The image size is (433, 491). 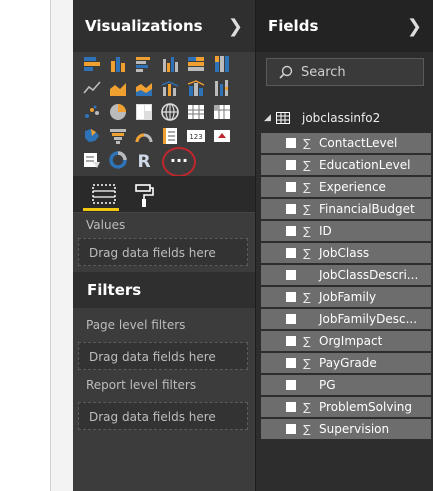 I want to click on field-label: JobFamily, so click(x=348, y=297).